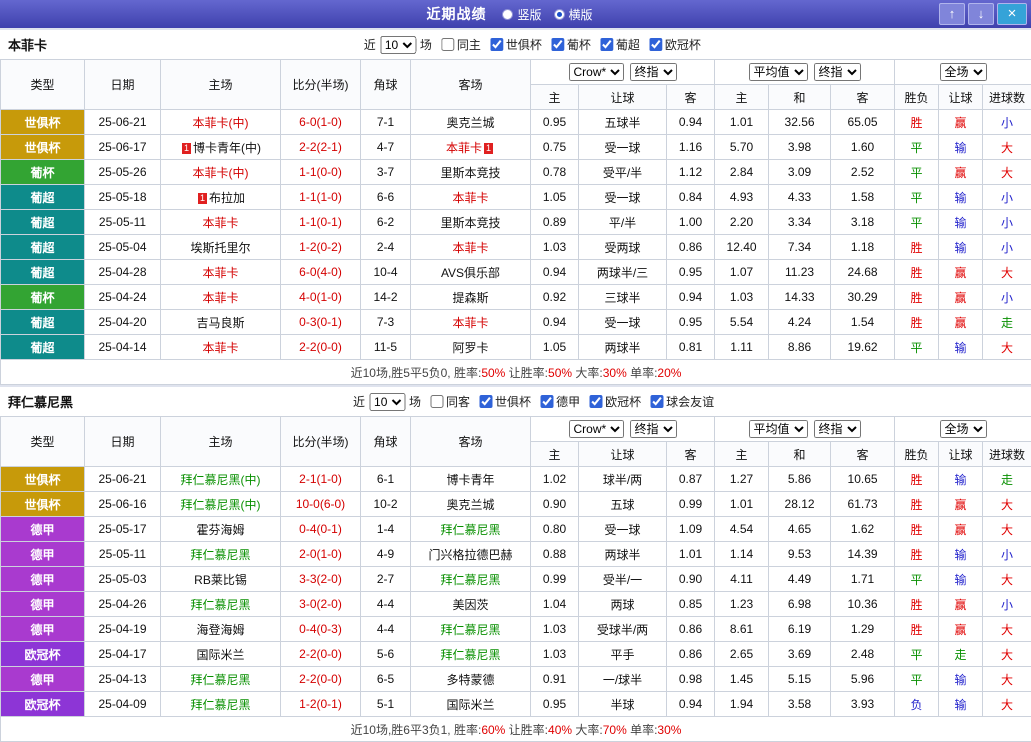 Image resolution: width=1031 pixels, height=742 pixels. Describe the element at coordinates (568, 401) in the screenshot. I see `competition-filter-label: 德甲` at that location.